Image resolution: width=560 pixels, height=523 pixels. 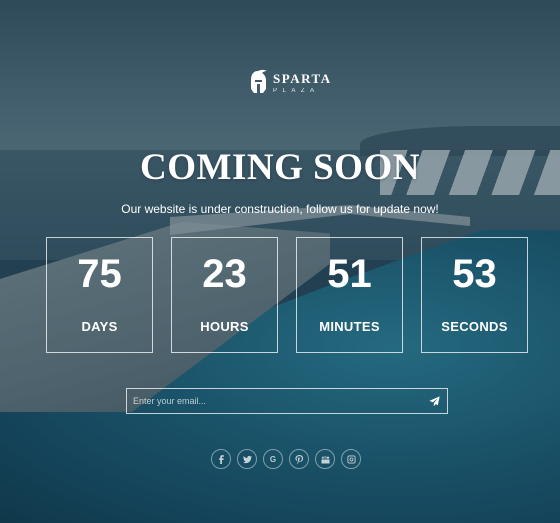 I want to click on countdown-hours: 23 HOURS, so click(x=224, y=295).